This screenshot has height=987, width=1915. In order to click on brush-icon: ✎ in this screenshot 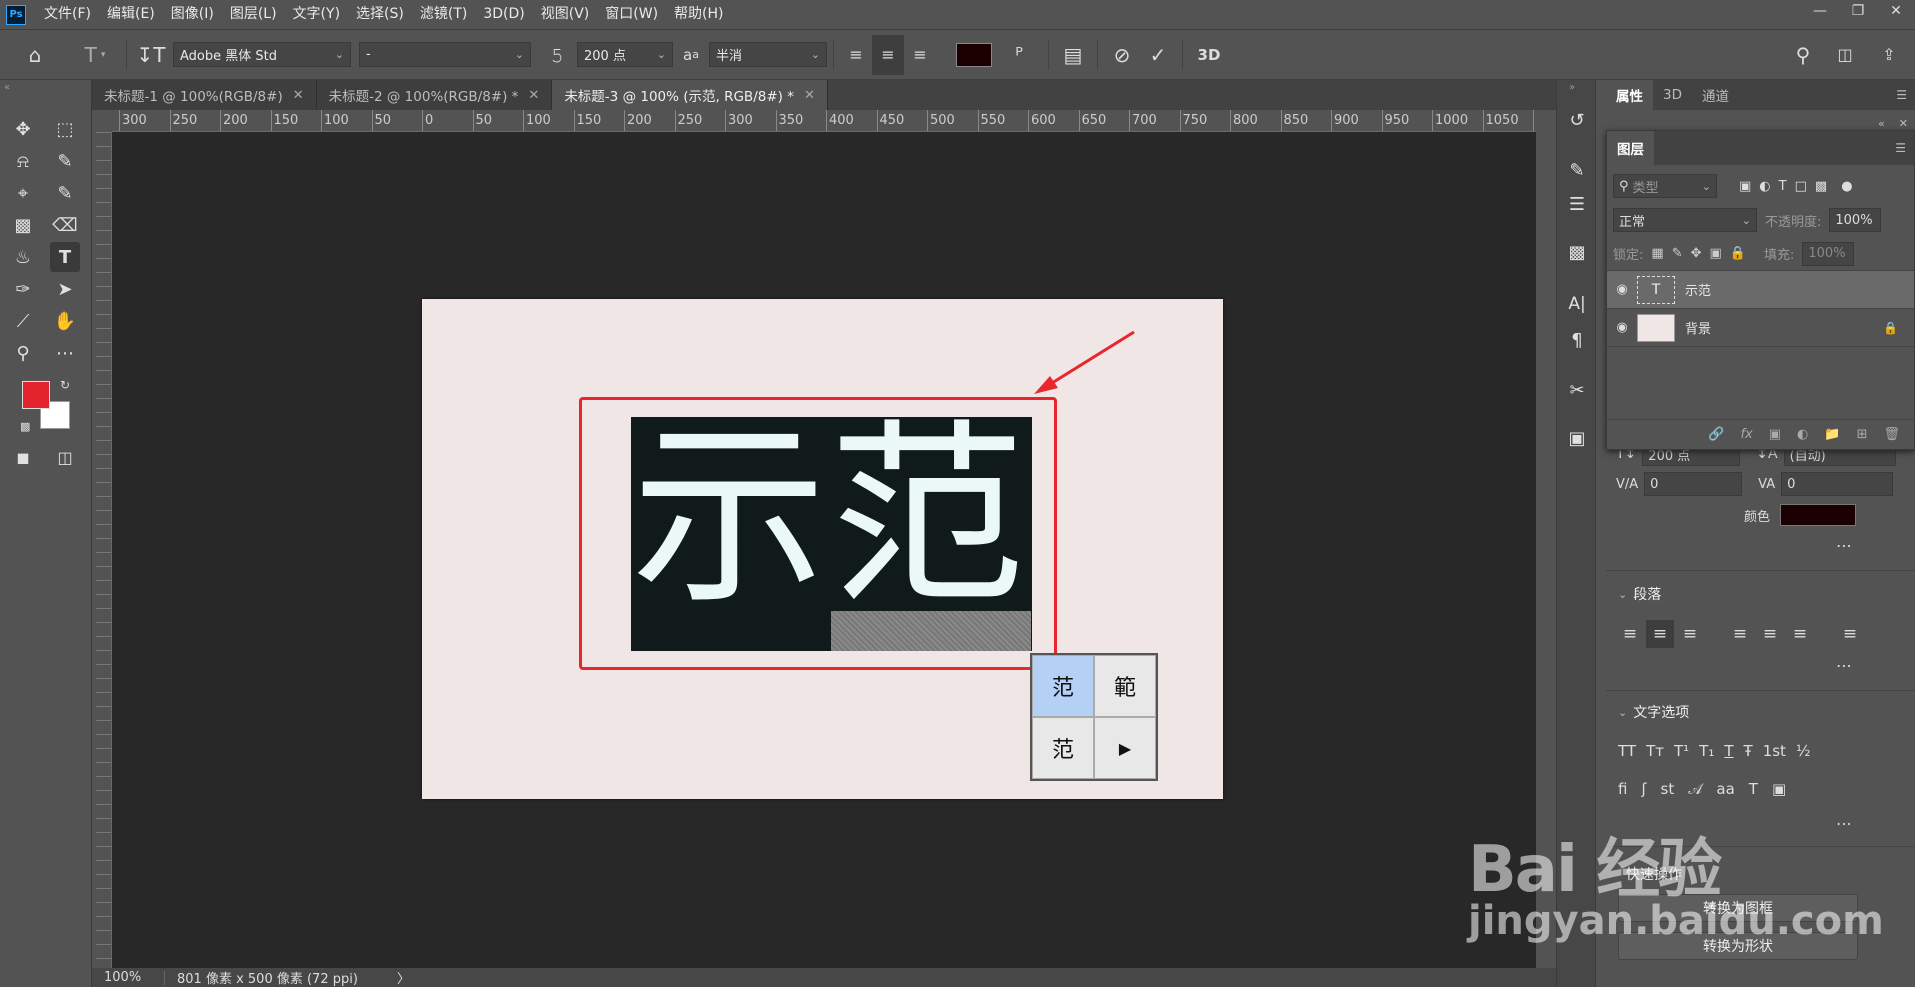, I will do `click(1577, 170)`.